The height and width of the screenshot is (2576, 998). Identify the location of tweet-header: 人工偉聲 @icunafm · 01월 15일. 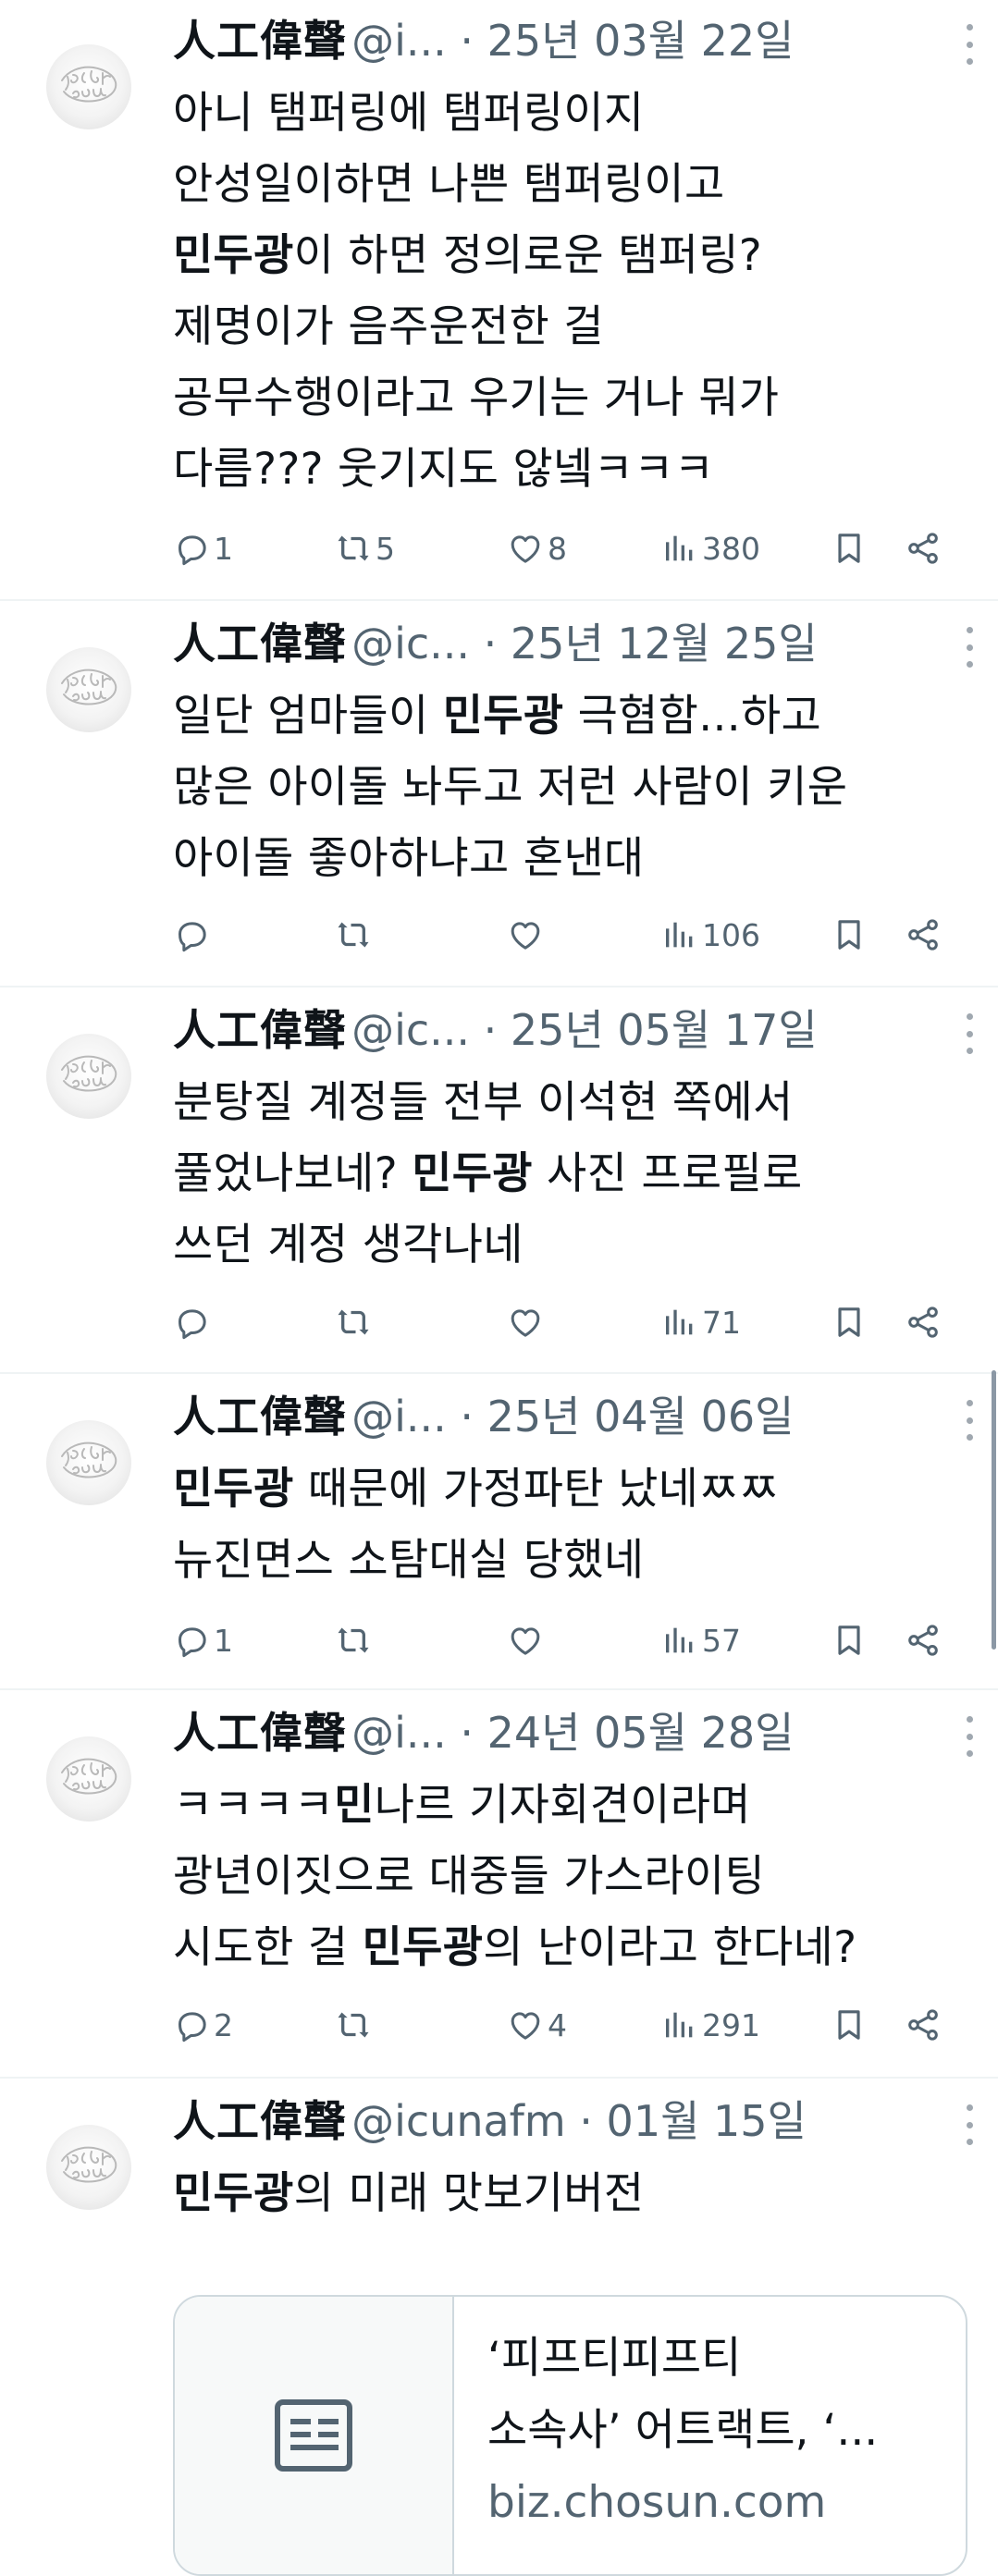
(571, 2120).